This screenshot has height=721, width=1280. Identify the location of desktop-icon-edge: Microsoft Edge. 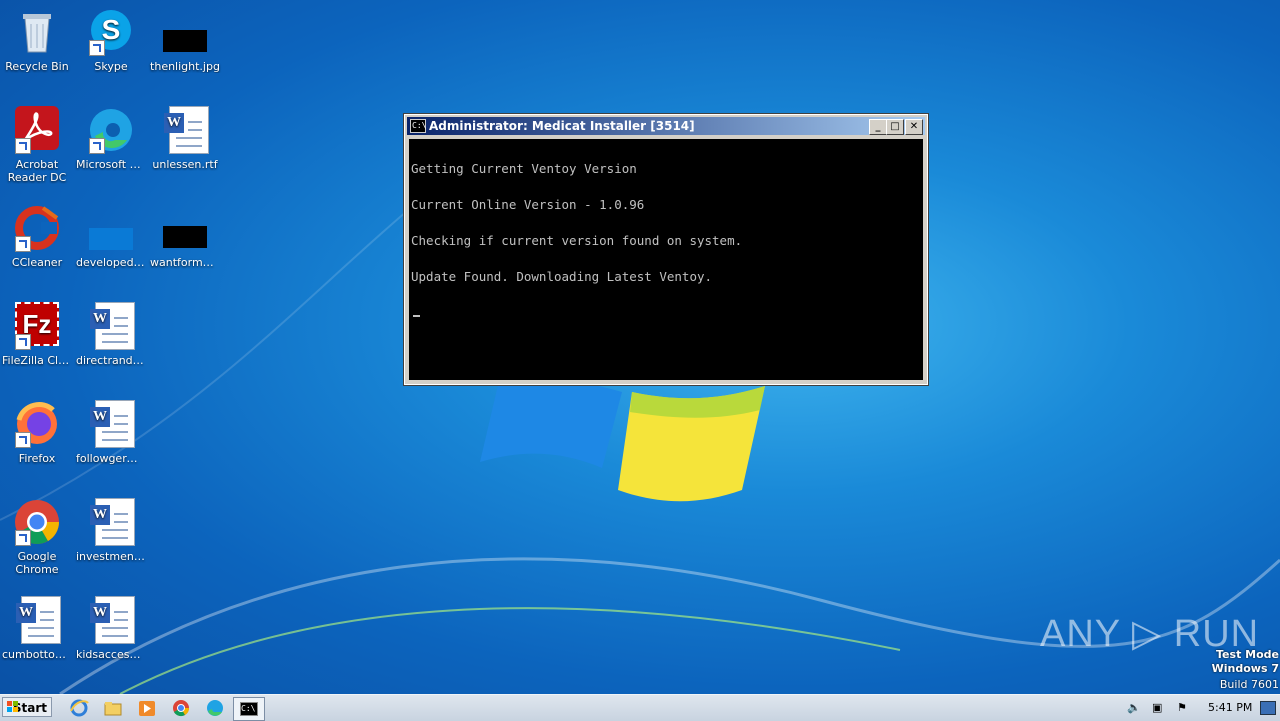
(111, 137).